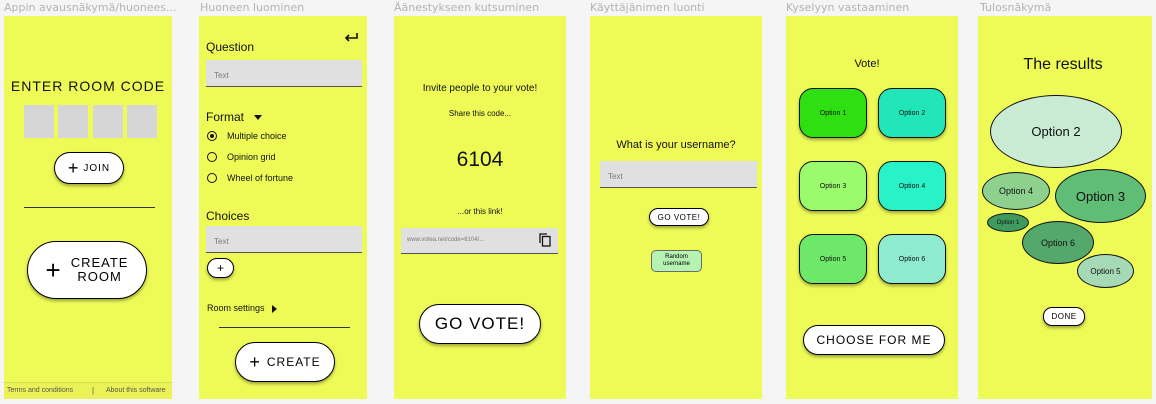 Image resolution: width=1156 pixels, height=404 pixels. I want to click on done-label: DONE, so click(1064, 316).